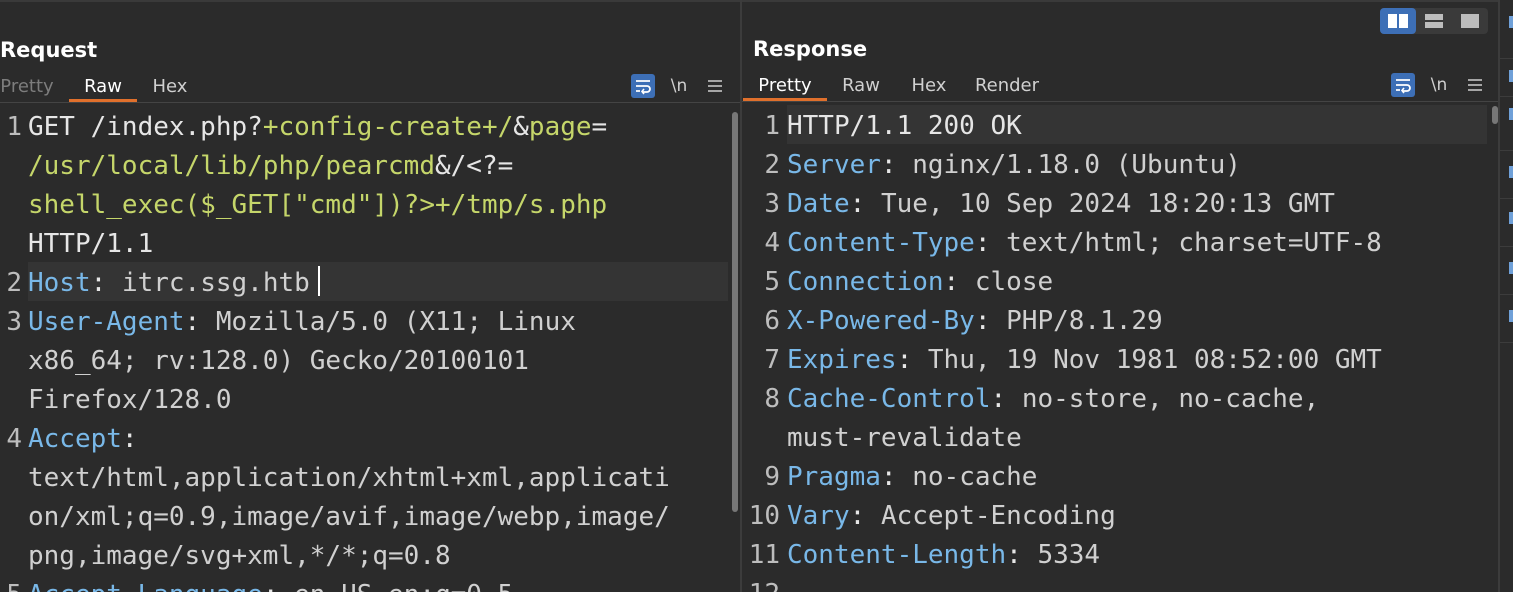  What do you see at coordinates (881, 321) in the screenshot?
I see `header-name: X-Powered-By` at bounding box center [881, 321].